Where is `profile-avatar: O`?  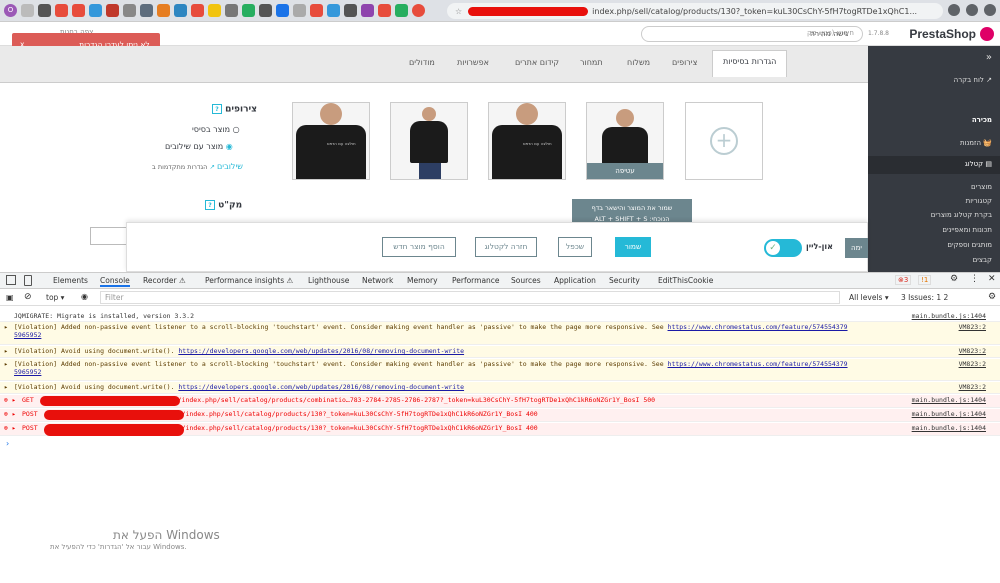 profile-avatar: O is located at coordinates (10, 10).